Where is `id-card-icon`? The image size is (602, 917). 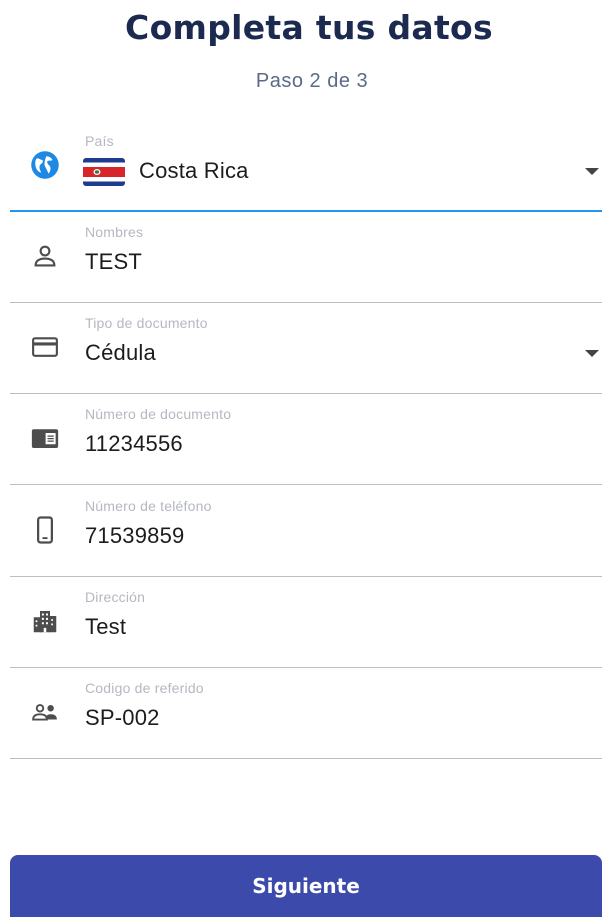 id-card-icon is located at coordinates (45, 438).